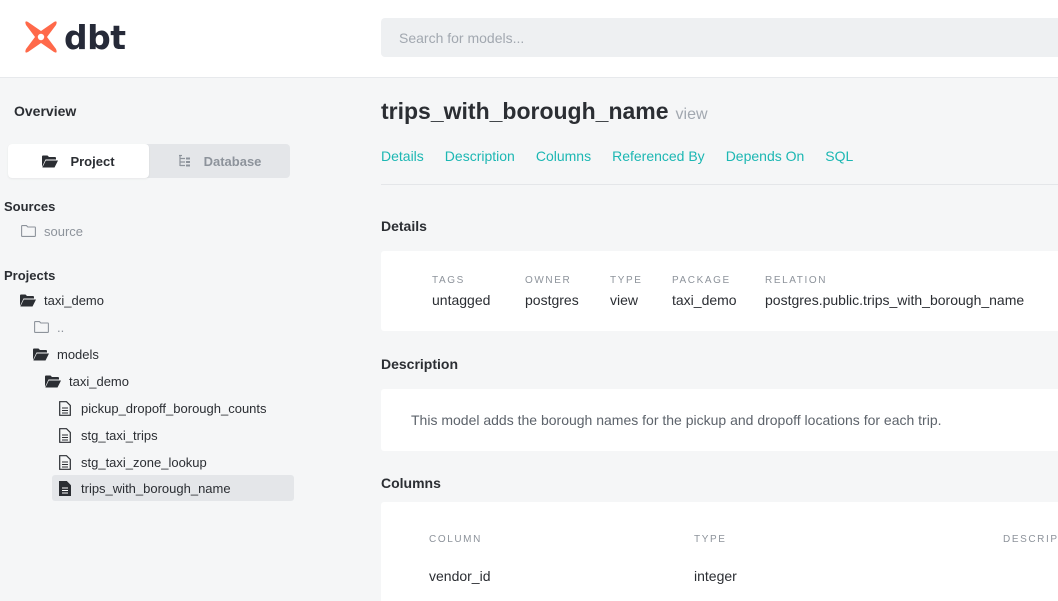 The image size is (1058, 601). I want to click on sources-heading: Sources, so click(30, 206).